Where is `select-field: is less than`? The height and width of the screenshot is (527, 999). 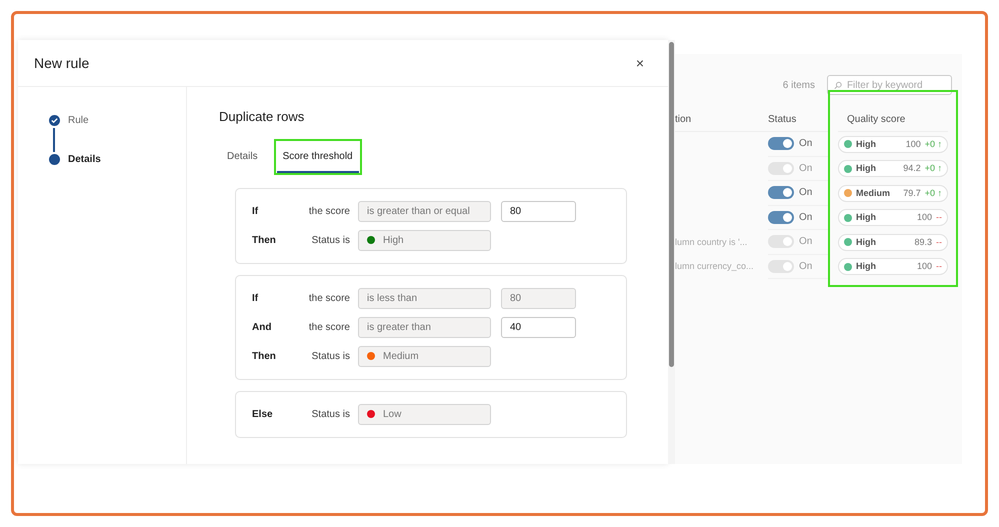
select-field: is less than is located at coordinates (424, 298).